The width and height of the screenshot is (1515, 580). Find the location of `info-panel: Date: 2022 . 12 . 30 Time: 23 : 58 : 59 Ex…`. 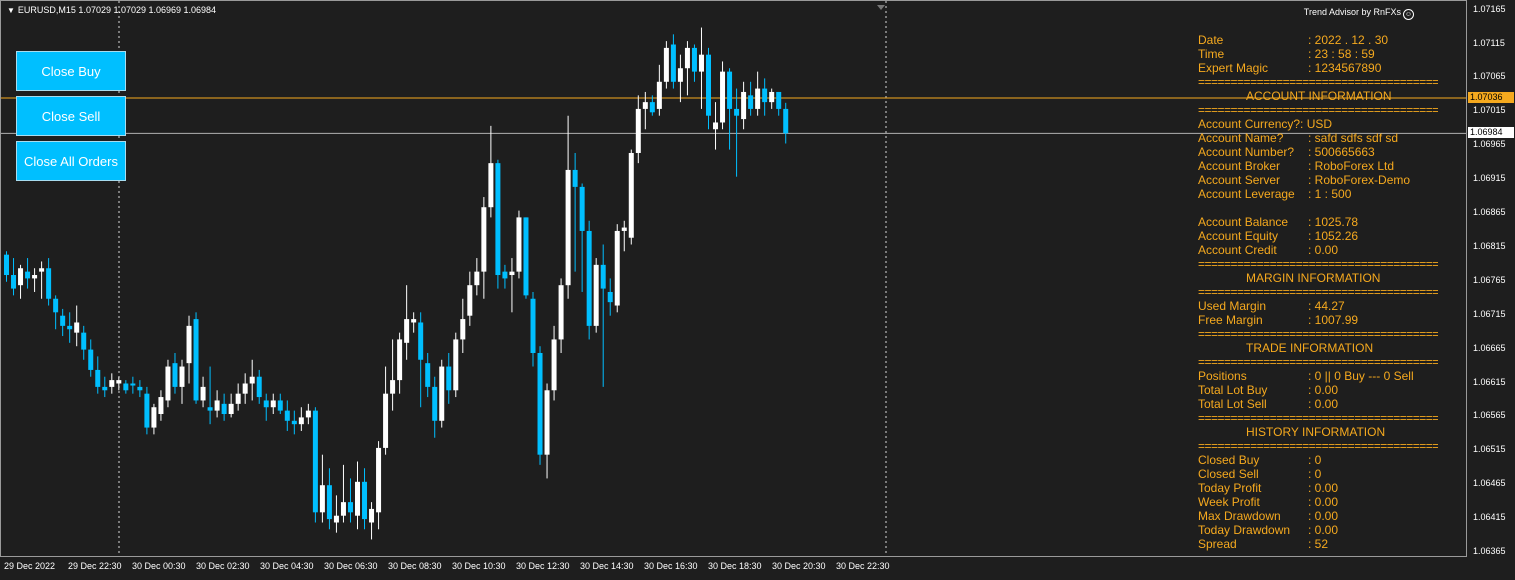

info-panel: Date: 2022 . 12 . 30 Time: 23 : 58 : 59 Ex… is located at coordinates (1323, 292).